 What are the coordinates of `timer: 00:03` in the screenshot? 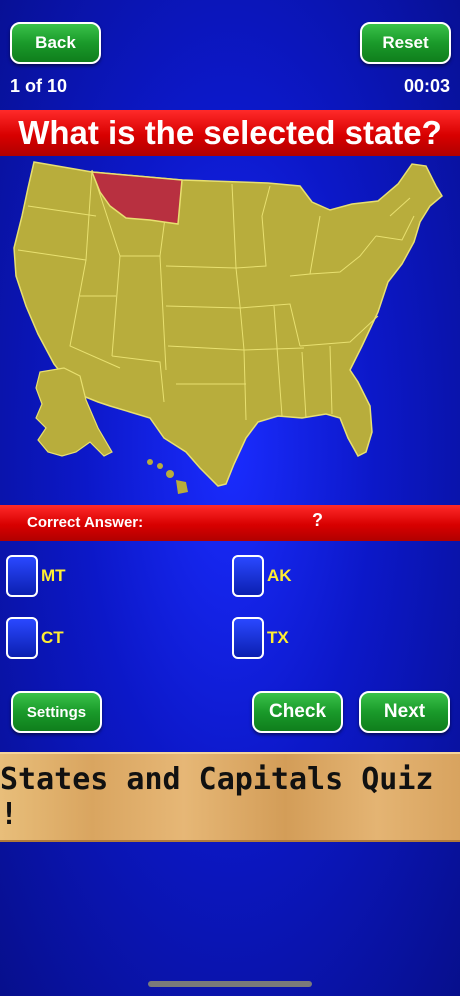 It's located at (426, 86).